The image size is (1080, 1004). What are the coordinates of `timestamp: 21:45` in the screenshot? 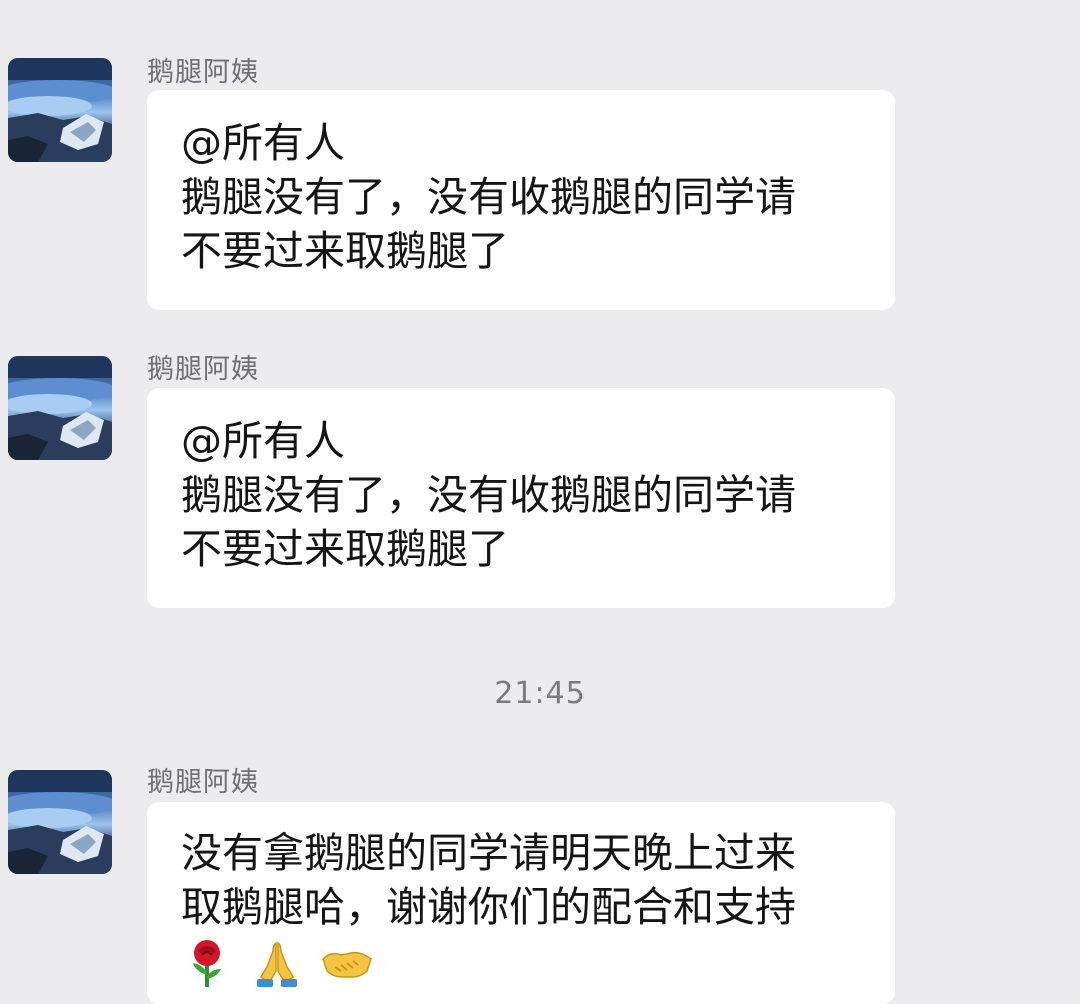 It's located at (540, 693).